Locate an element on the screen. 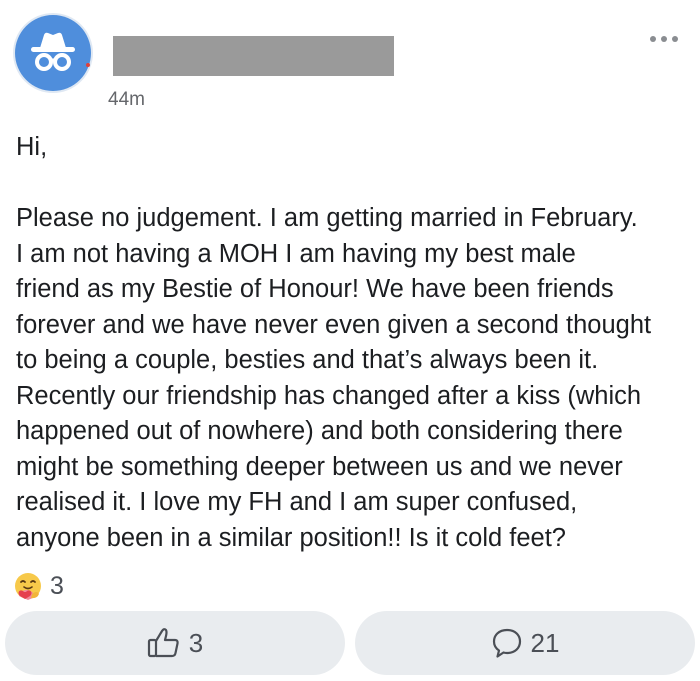 The image size is (700, 681). like-count: 3 is located at coordinates (196, 642).